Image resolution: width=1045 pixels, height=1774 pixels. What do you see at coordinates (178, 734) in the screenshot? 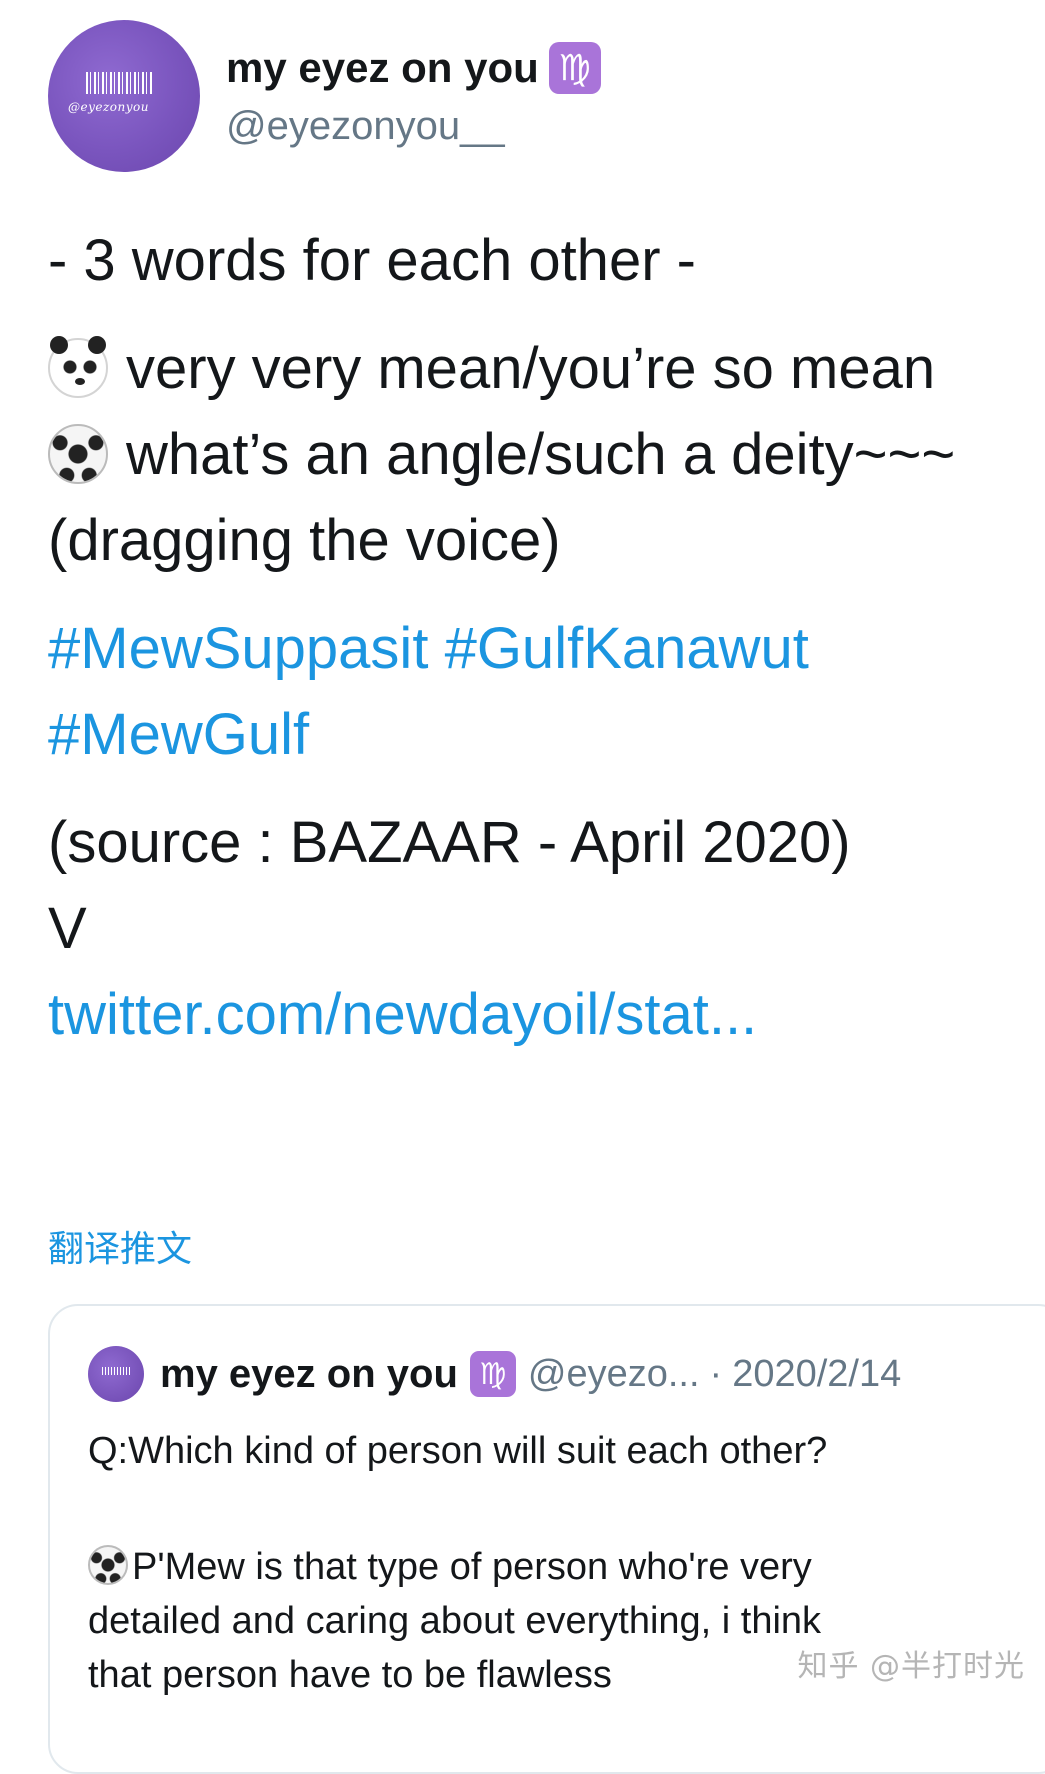
I see `hashtag-mewgulf: #MewGulf` at bounding box center [178, 734].